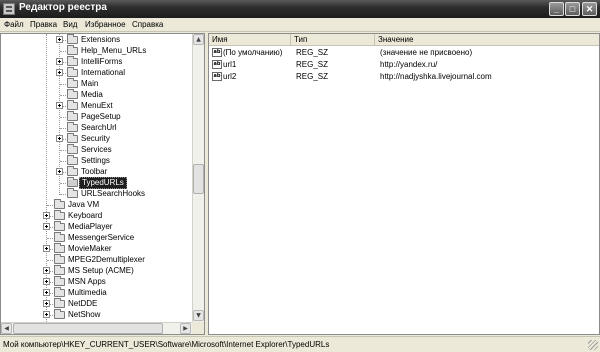 The image size is (600, 352). Describe the element at coordinates (250, 39) in the screenshot. I see `column-name-header: Имя` at that location.